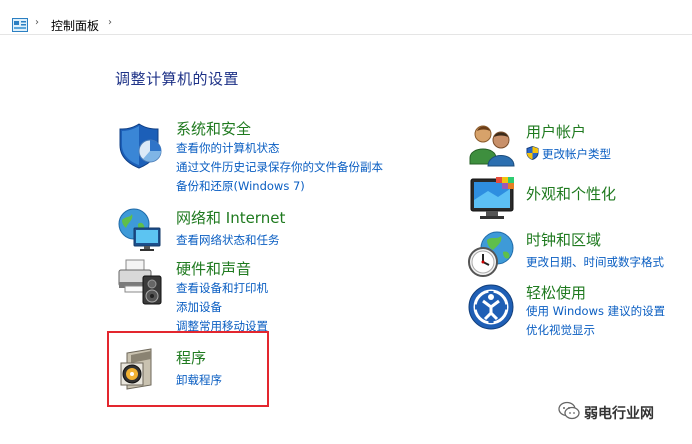  What do you see at coordinates (346, 17) in the screenshot?
I see `address-bar: › 控制面板 ›` at bounding box center [346, 17].